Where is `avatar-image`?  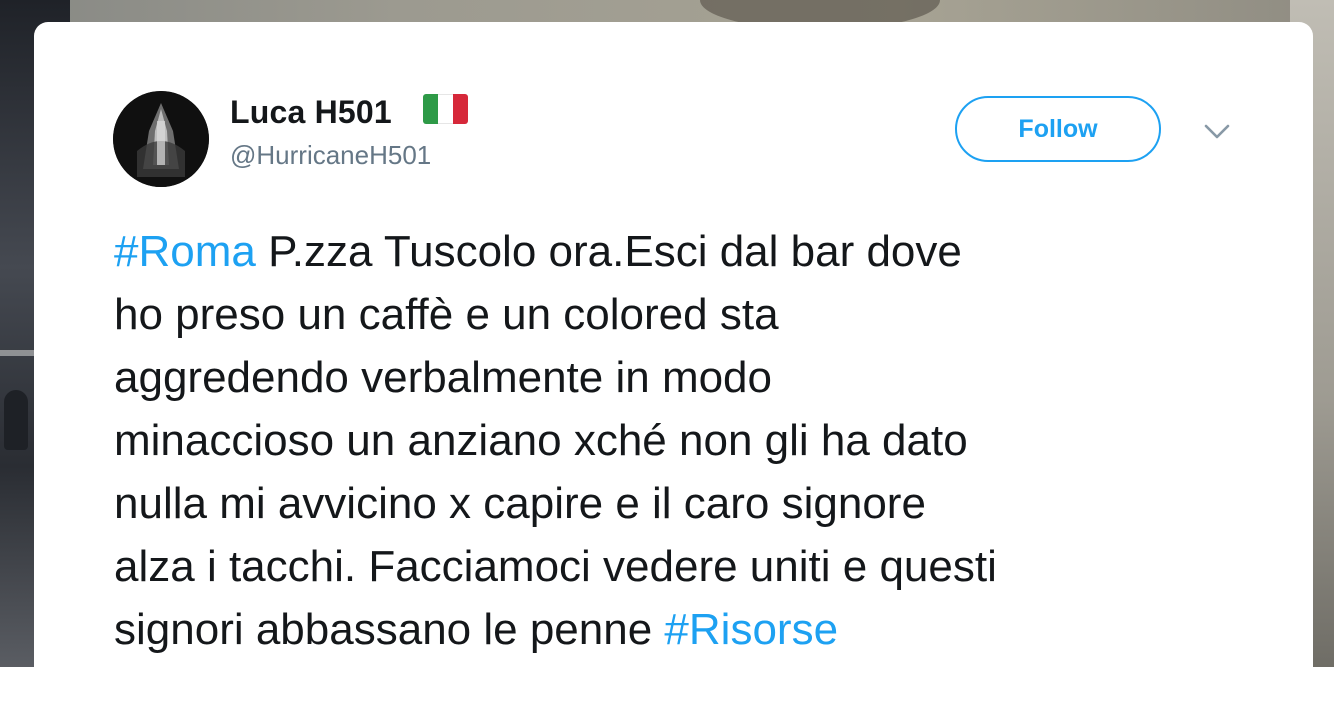
avatar-image is located at coordinates (161, 139).